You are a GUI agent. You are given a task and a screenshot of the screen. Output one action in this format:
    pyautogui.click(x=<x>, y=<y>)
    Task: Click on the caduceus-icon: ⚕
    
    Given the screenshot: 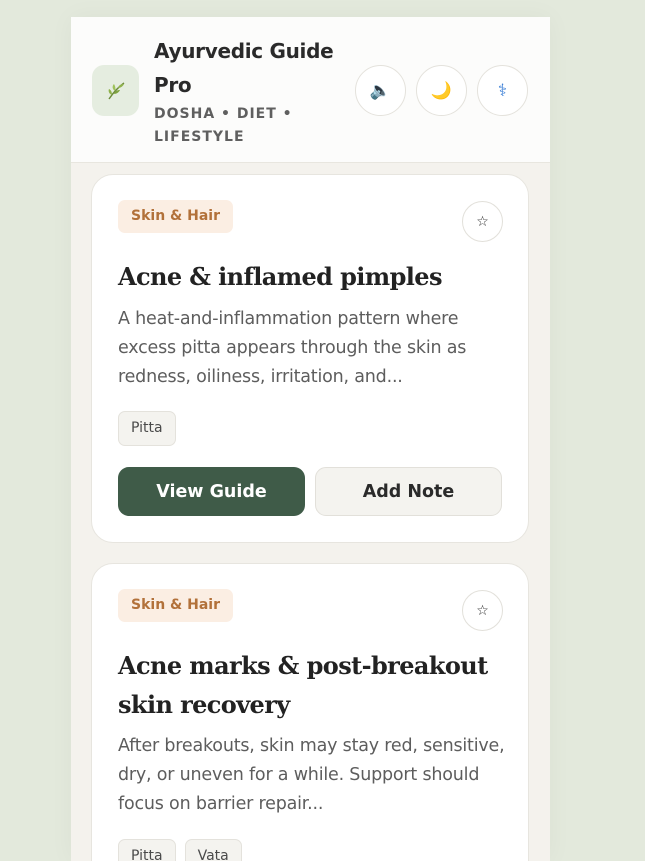 What is the action you would take?
    pyautogui.click(x=502, y=90)
    